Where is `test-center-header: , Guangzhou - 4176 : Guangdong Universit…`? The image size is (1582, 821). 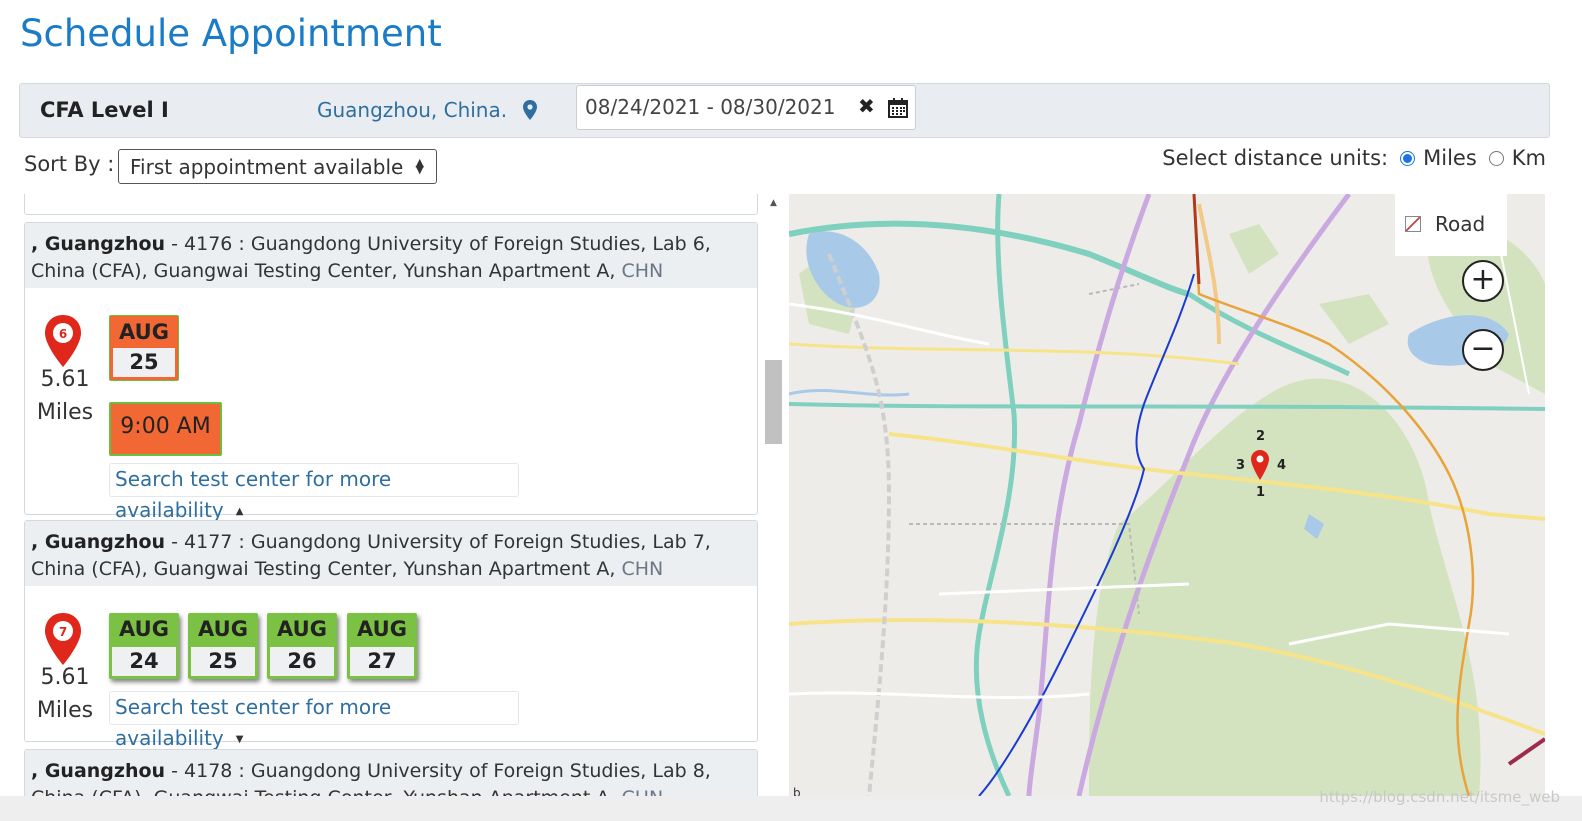 test-center-header: , Guangzhou - 4176 : Guangdong Universit… is located at coordinates (391, 255).